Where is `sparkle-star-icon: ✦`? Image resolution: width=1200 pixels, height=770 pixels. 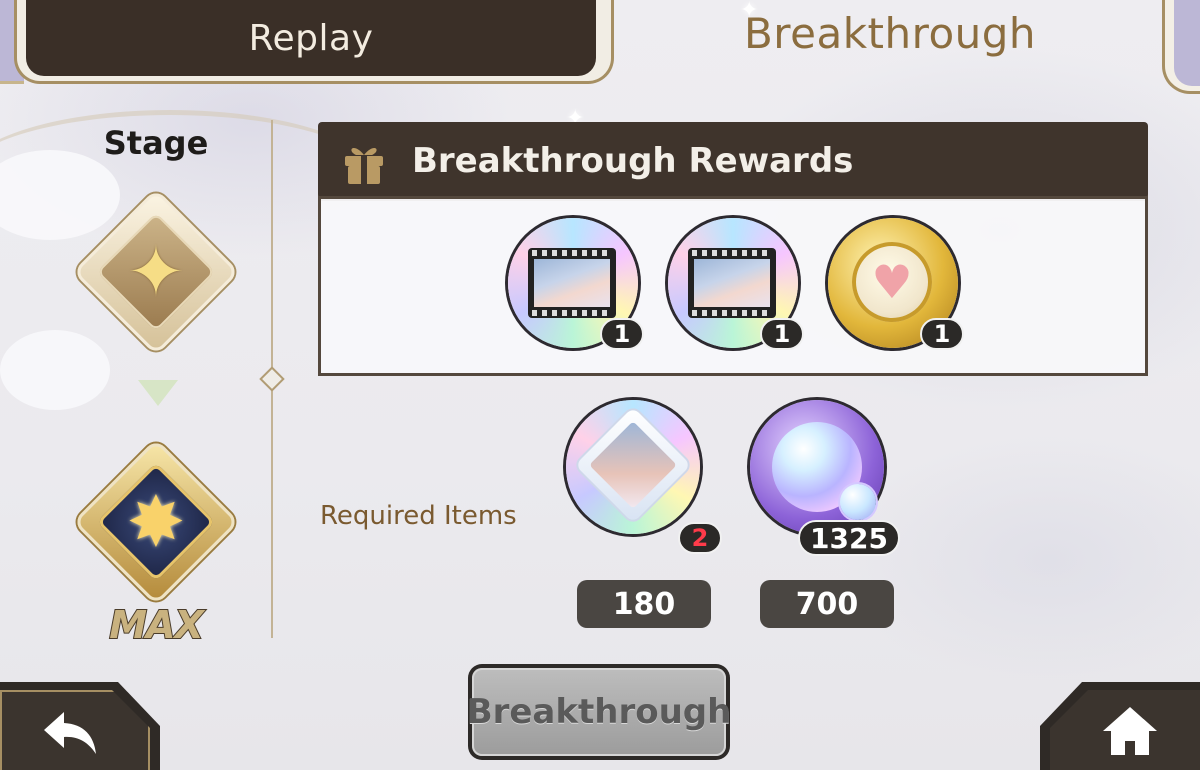 sparkle-star-icon: ✦ is located at coordinates (156, 272).